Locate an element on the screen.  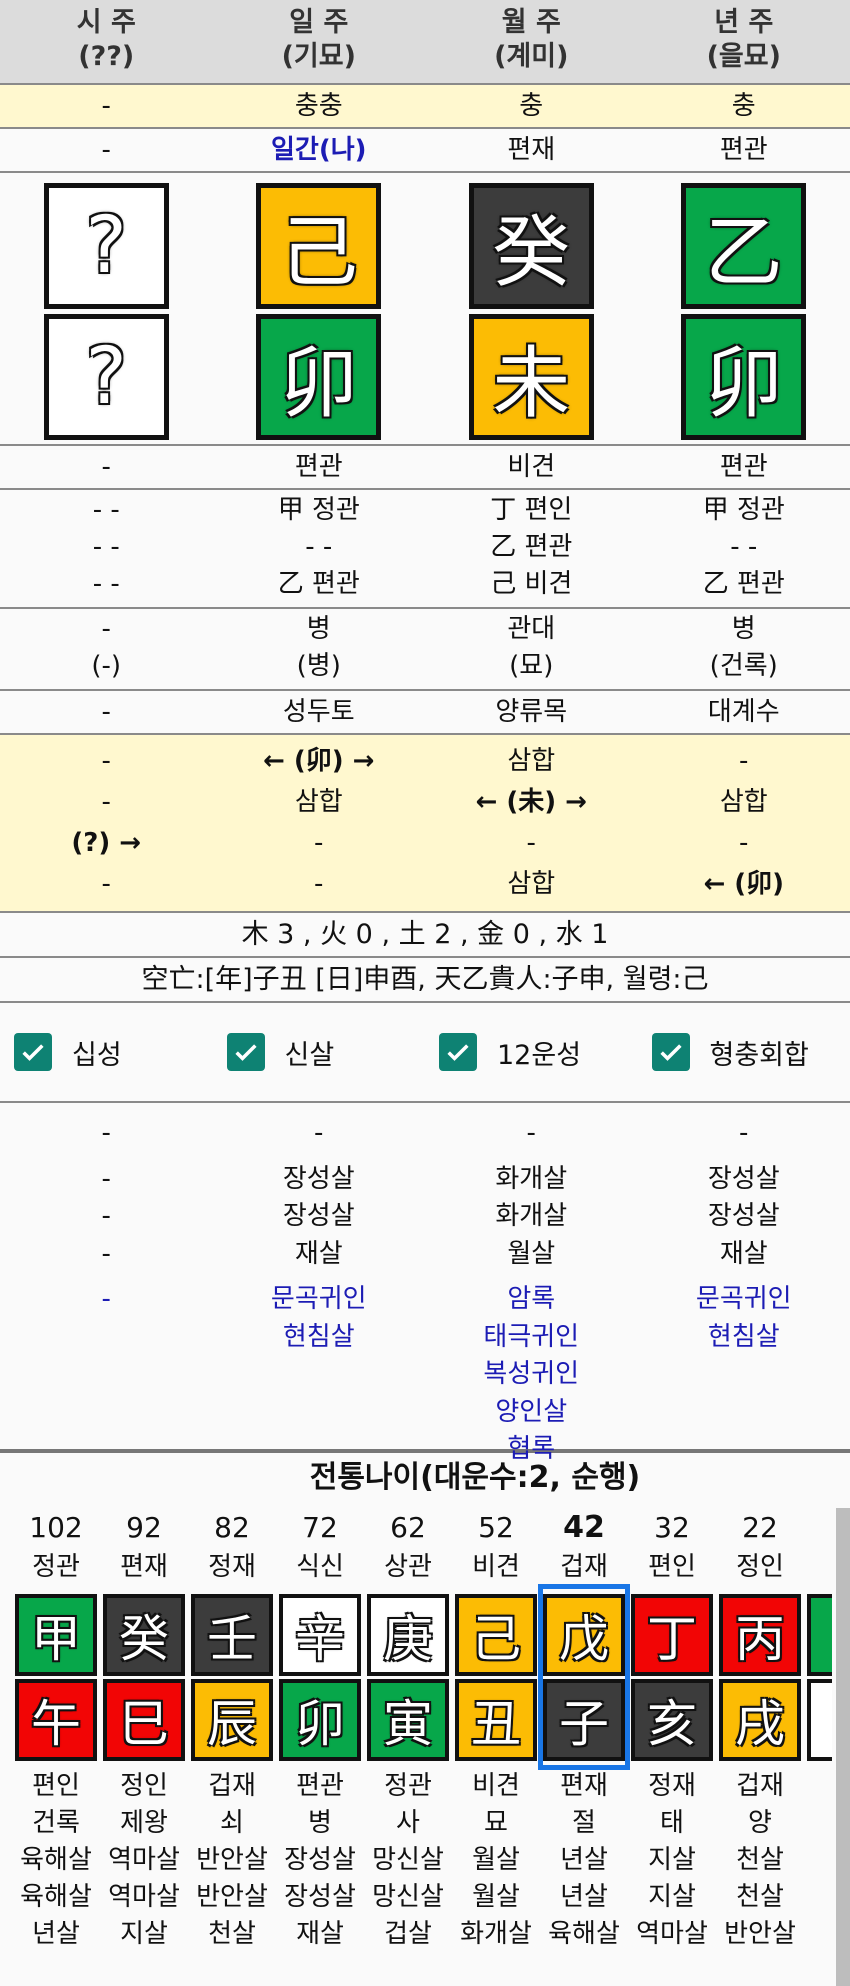
daeun-stem-tile: 庚 is located at coordinates (408, 1635).